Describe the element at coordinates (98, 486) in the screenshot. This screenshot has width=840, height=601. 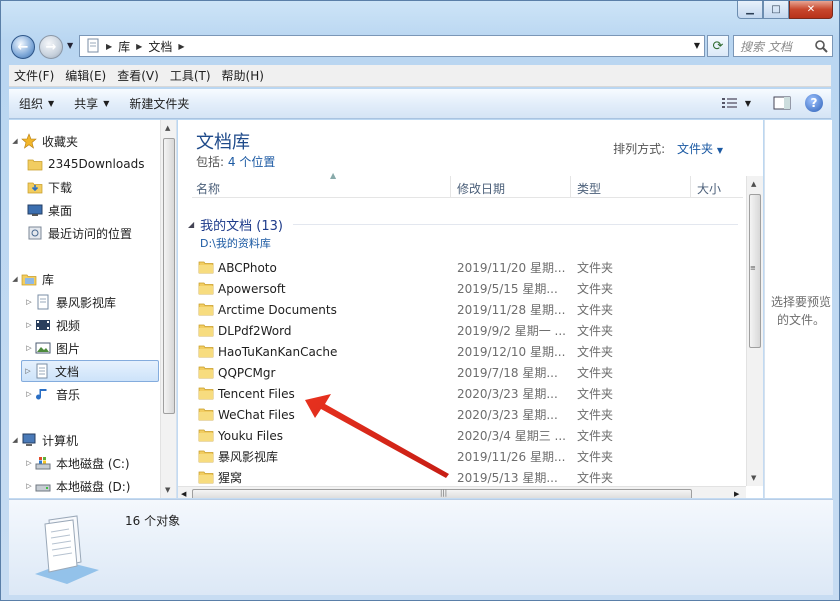
I see `tree-item-drive-d: ▷ 本地磁盘 (D:)` at that location.